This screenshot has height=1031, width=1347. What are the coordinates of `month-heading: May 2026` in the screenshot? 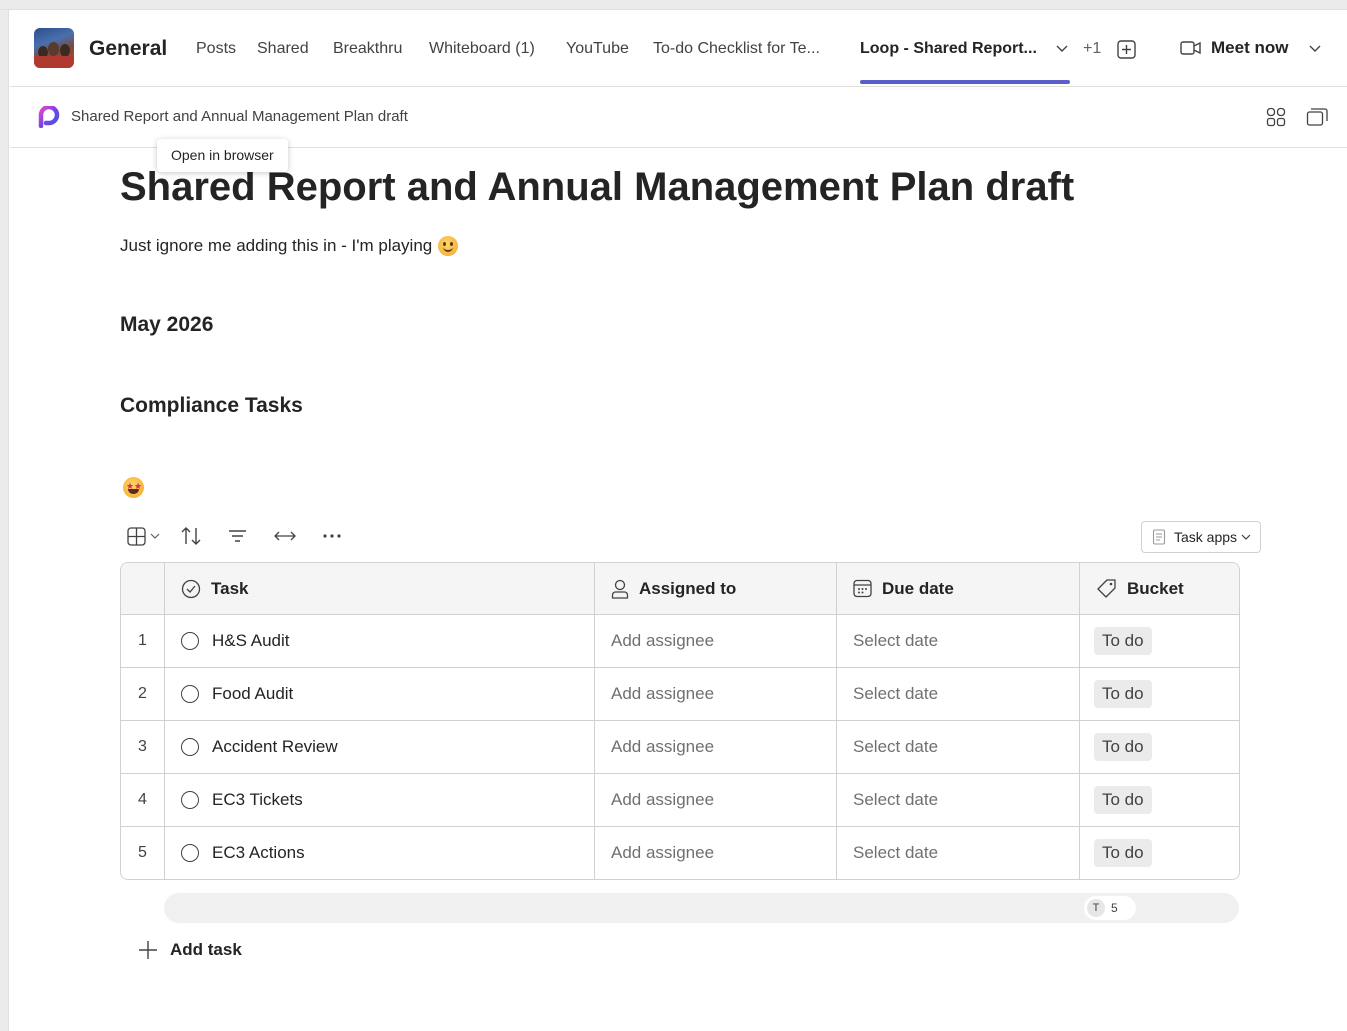 It's located at (166, 325).